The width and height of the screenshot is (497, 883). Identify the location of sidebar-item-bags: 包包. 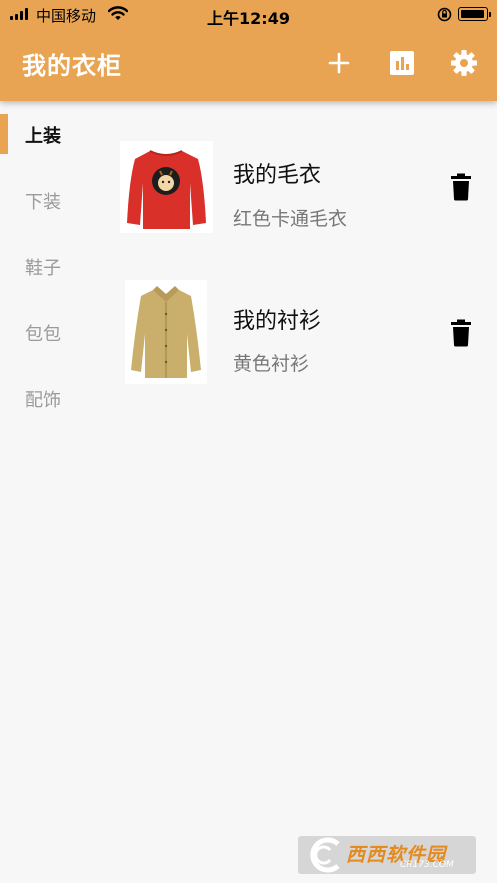
(50, 332).